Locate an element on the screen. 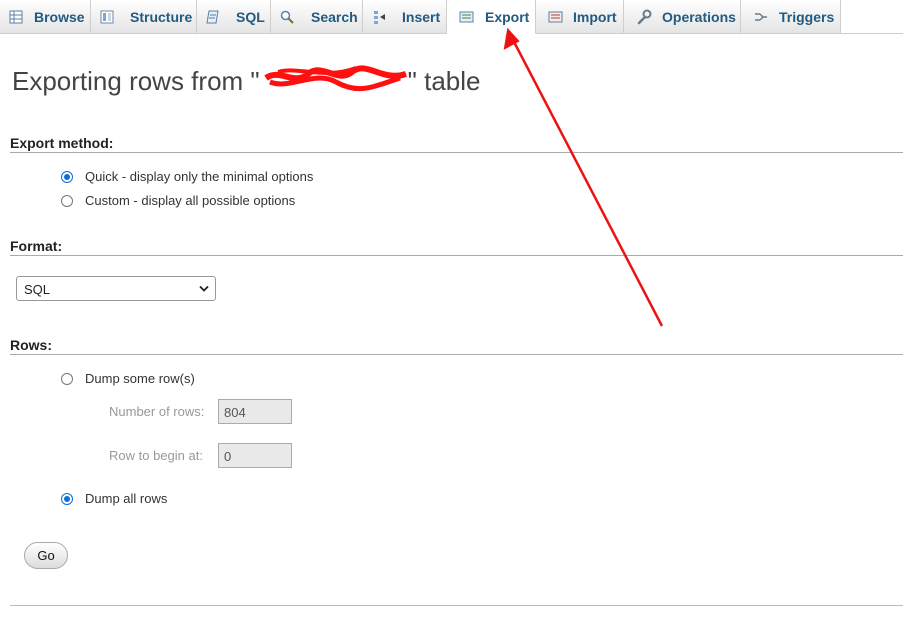 This screenshot has width=903, height=627. tab-search: Search is located at coordinates (317, 16).